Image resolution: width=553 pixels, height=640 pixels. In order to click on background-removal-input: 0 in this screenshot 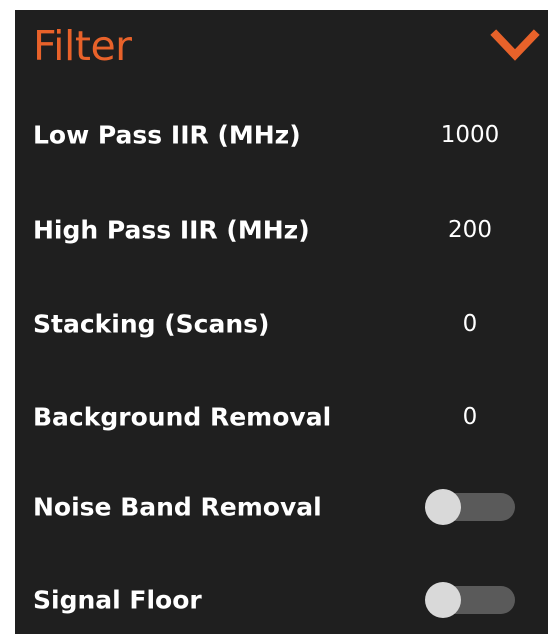, I will do `click(470, 417)`.